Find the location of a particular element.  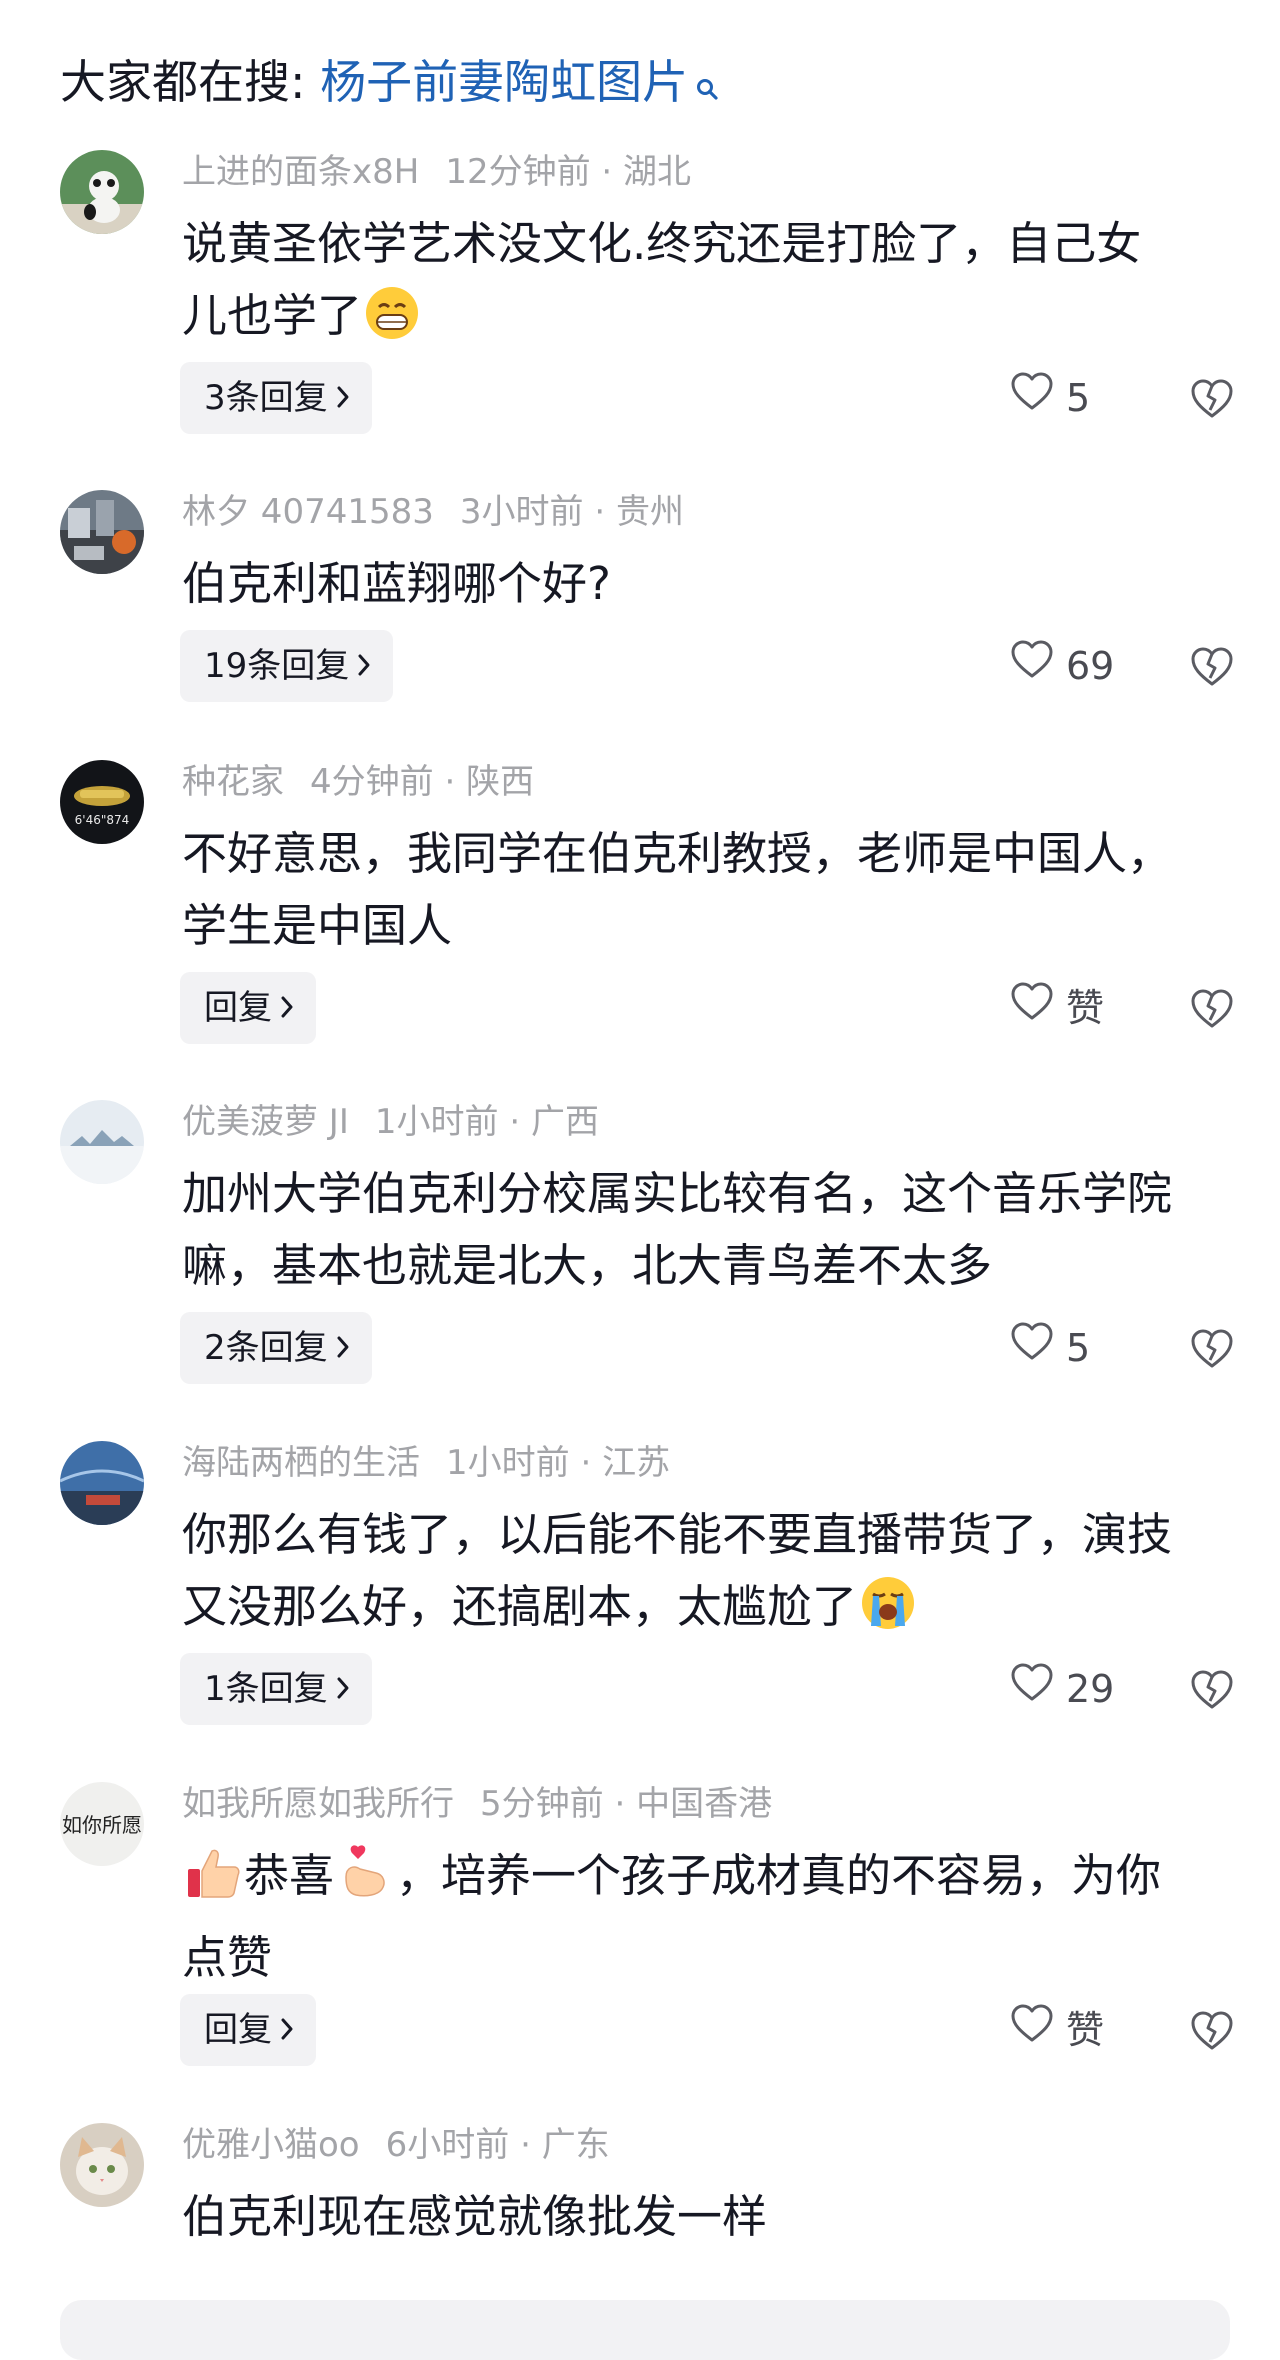

avatar: 如你所愿 is located at coordinates (102, 1824).